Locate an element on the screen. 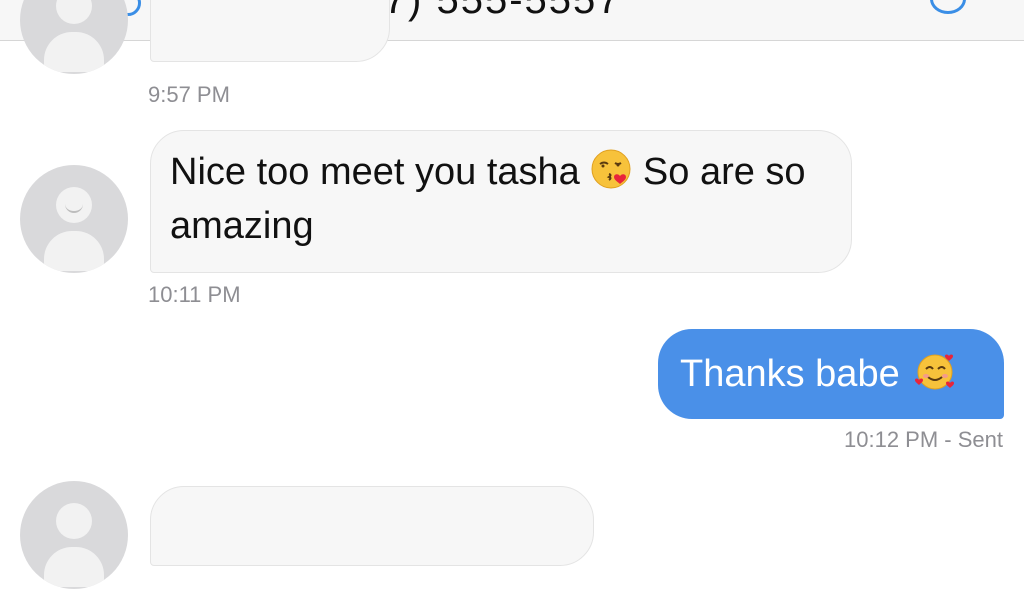 The width and height of the screenshot is (1024, 589). message-timestamp: 9:57 PM is located at coordinates (189, 94).